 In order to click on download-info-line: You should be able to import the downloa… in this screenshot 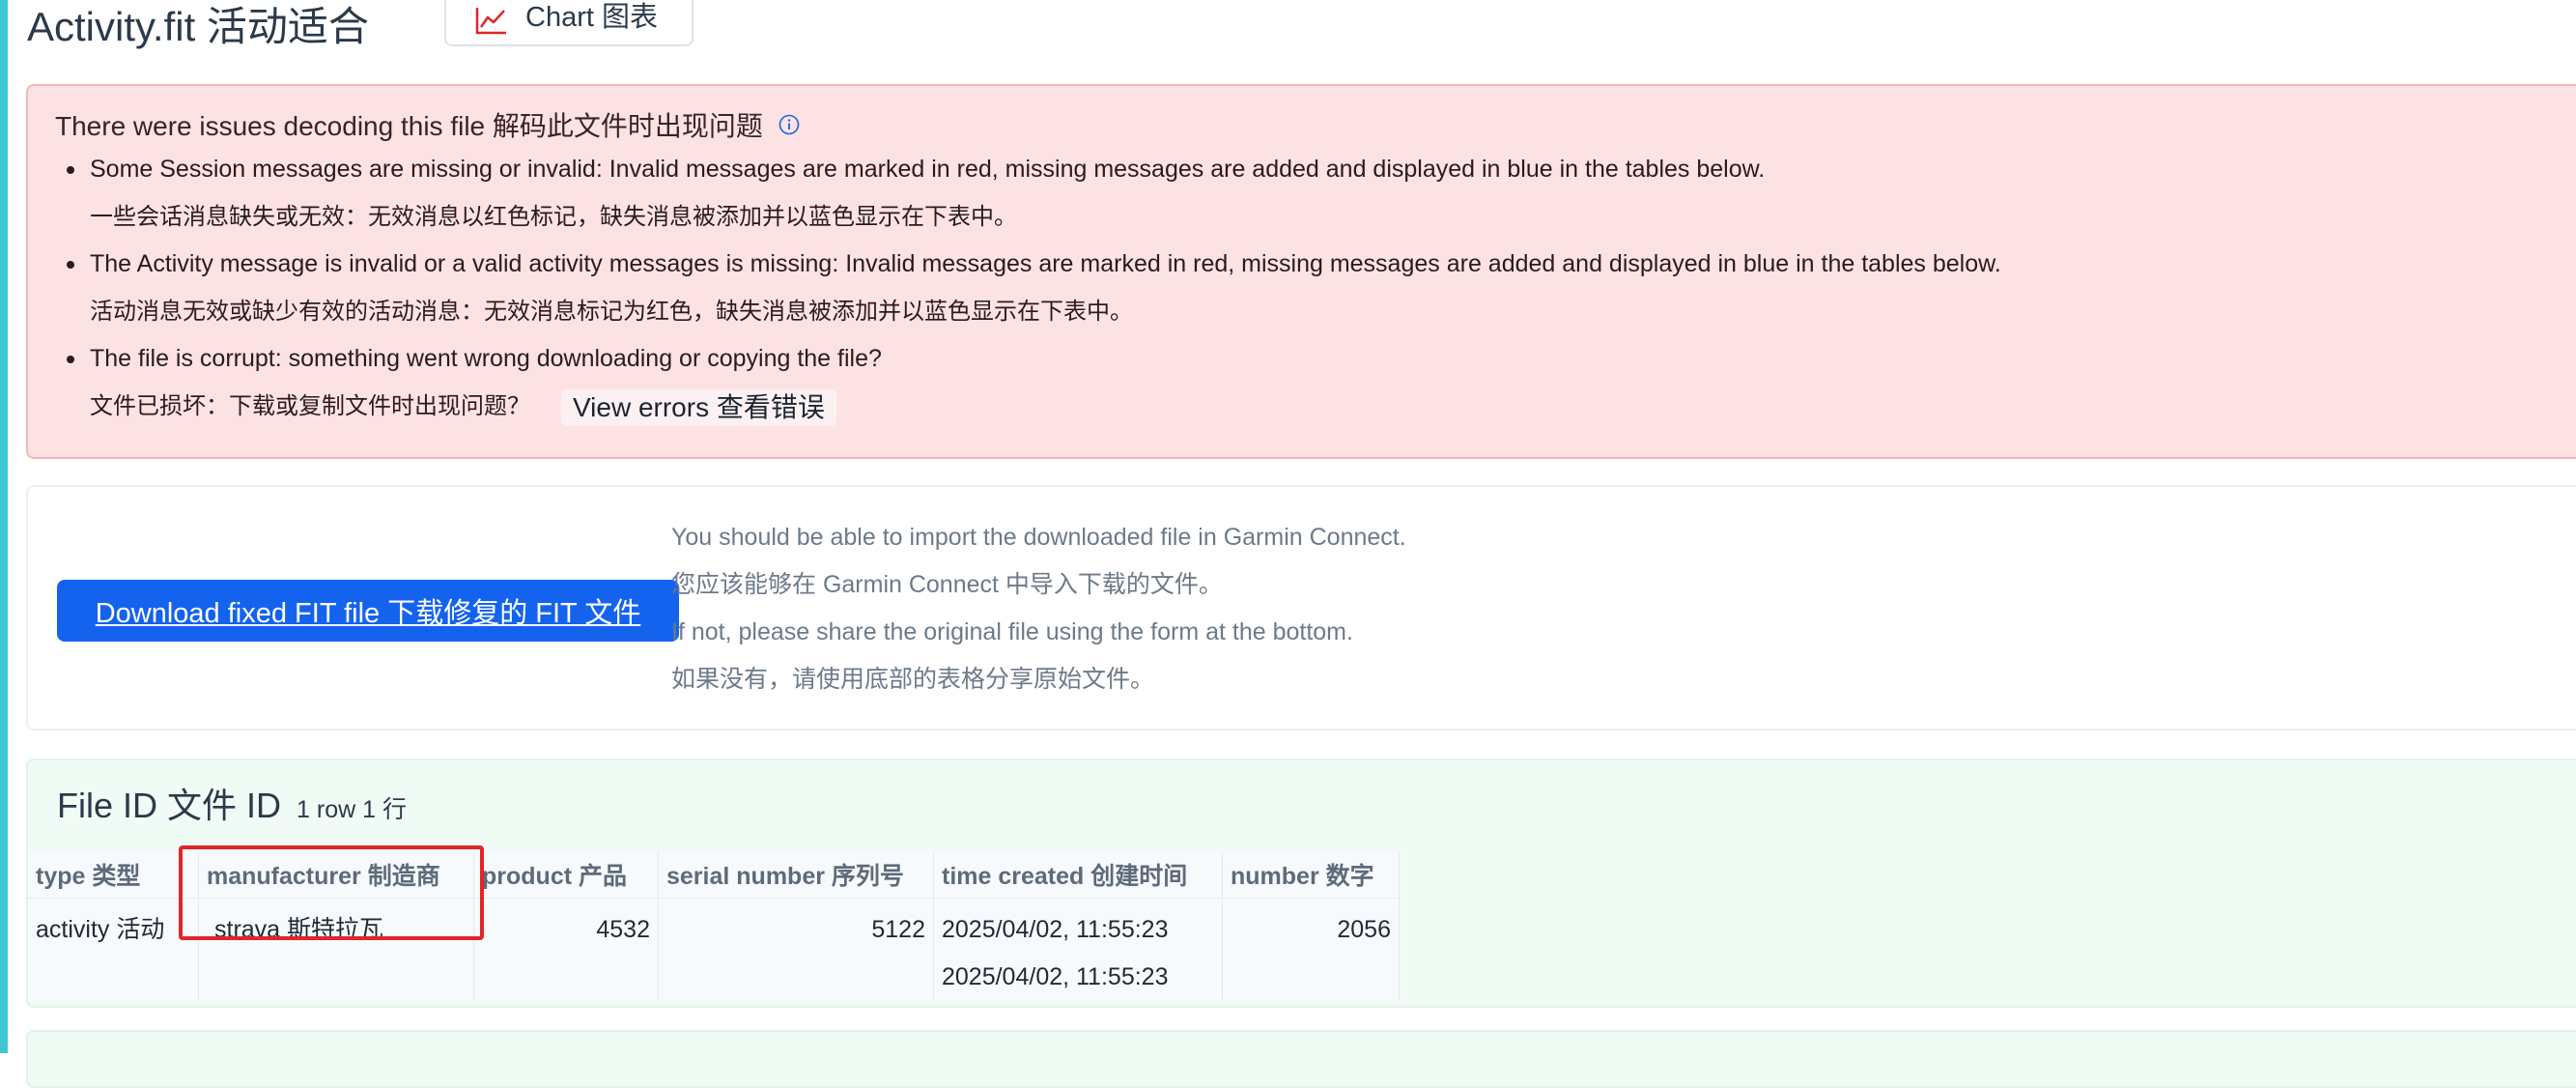, I will do `click(1038, 537)`.